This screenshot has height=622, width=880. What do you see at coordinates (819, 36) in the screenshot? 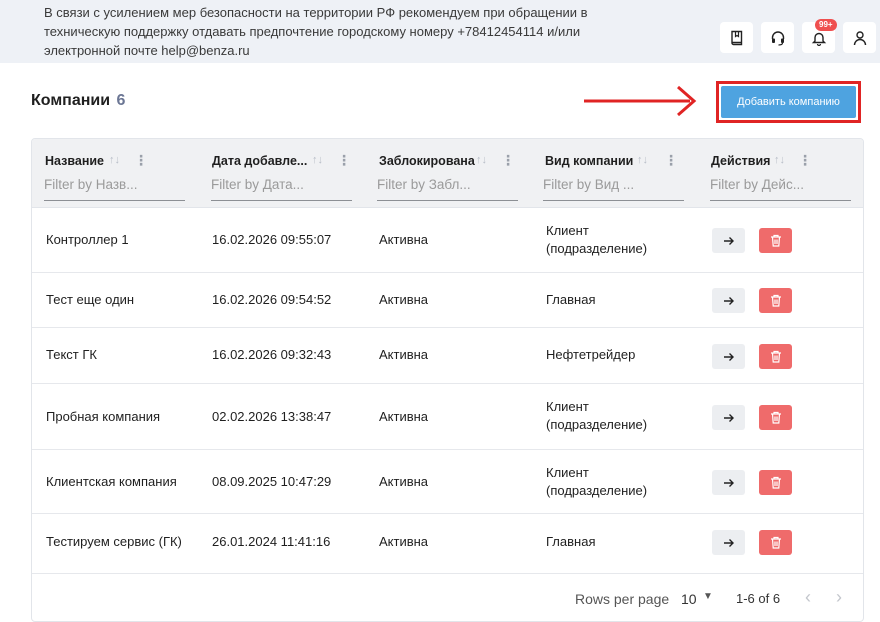
I see `bell-icon: 99+` at bounding box center [819, 36].